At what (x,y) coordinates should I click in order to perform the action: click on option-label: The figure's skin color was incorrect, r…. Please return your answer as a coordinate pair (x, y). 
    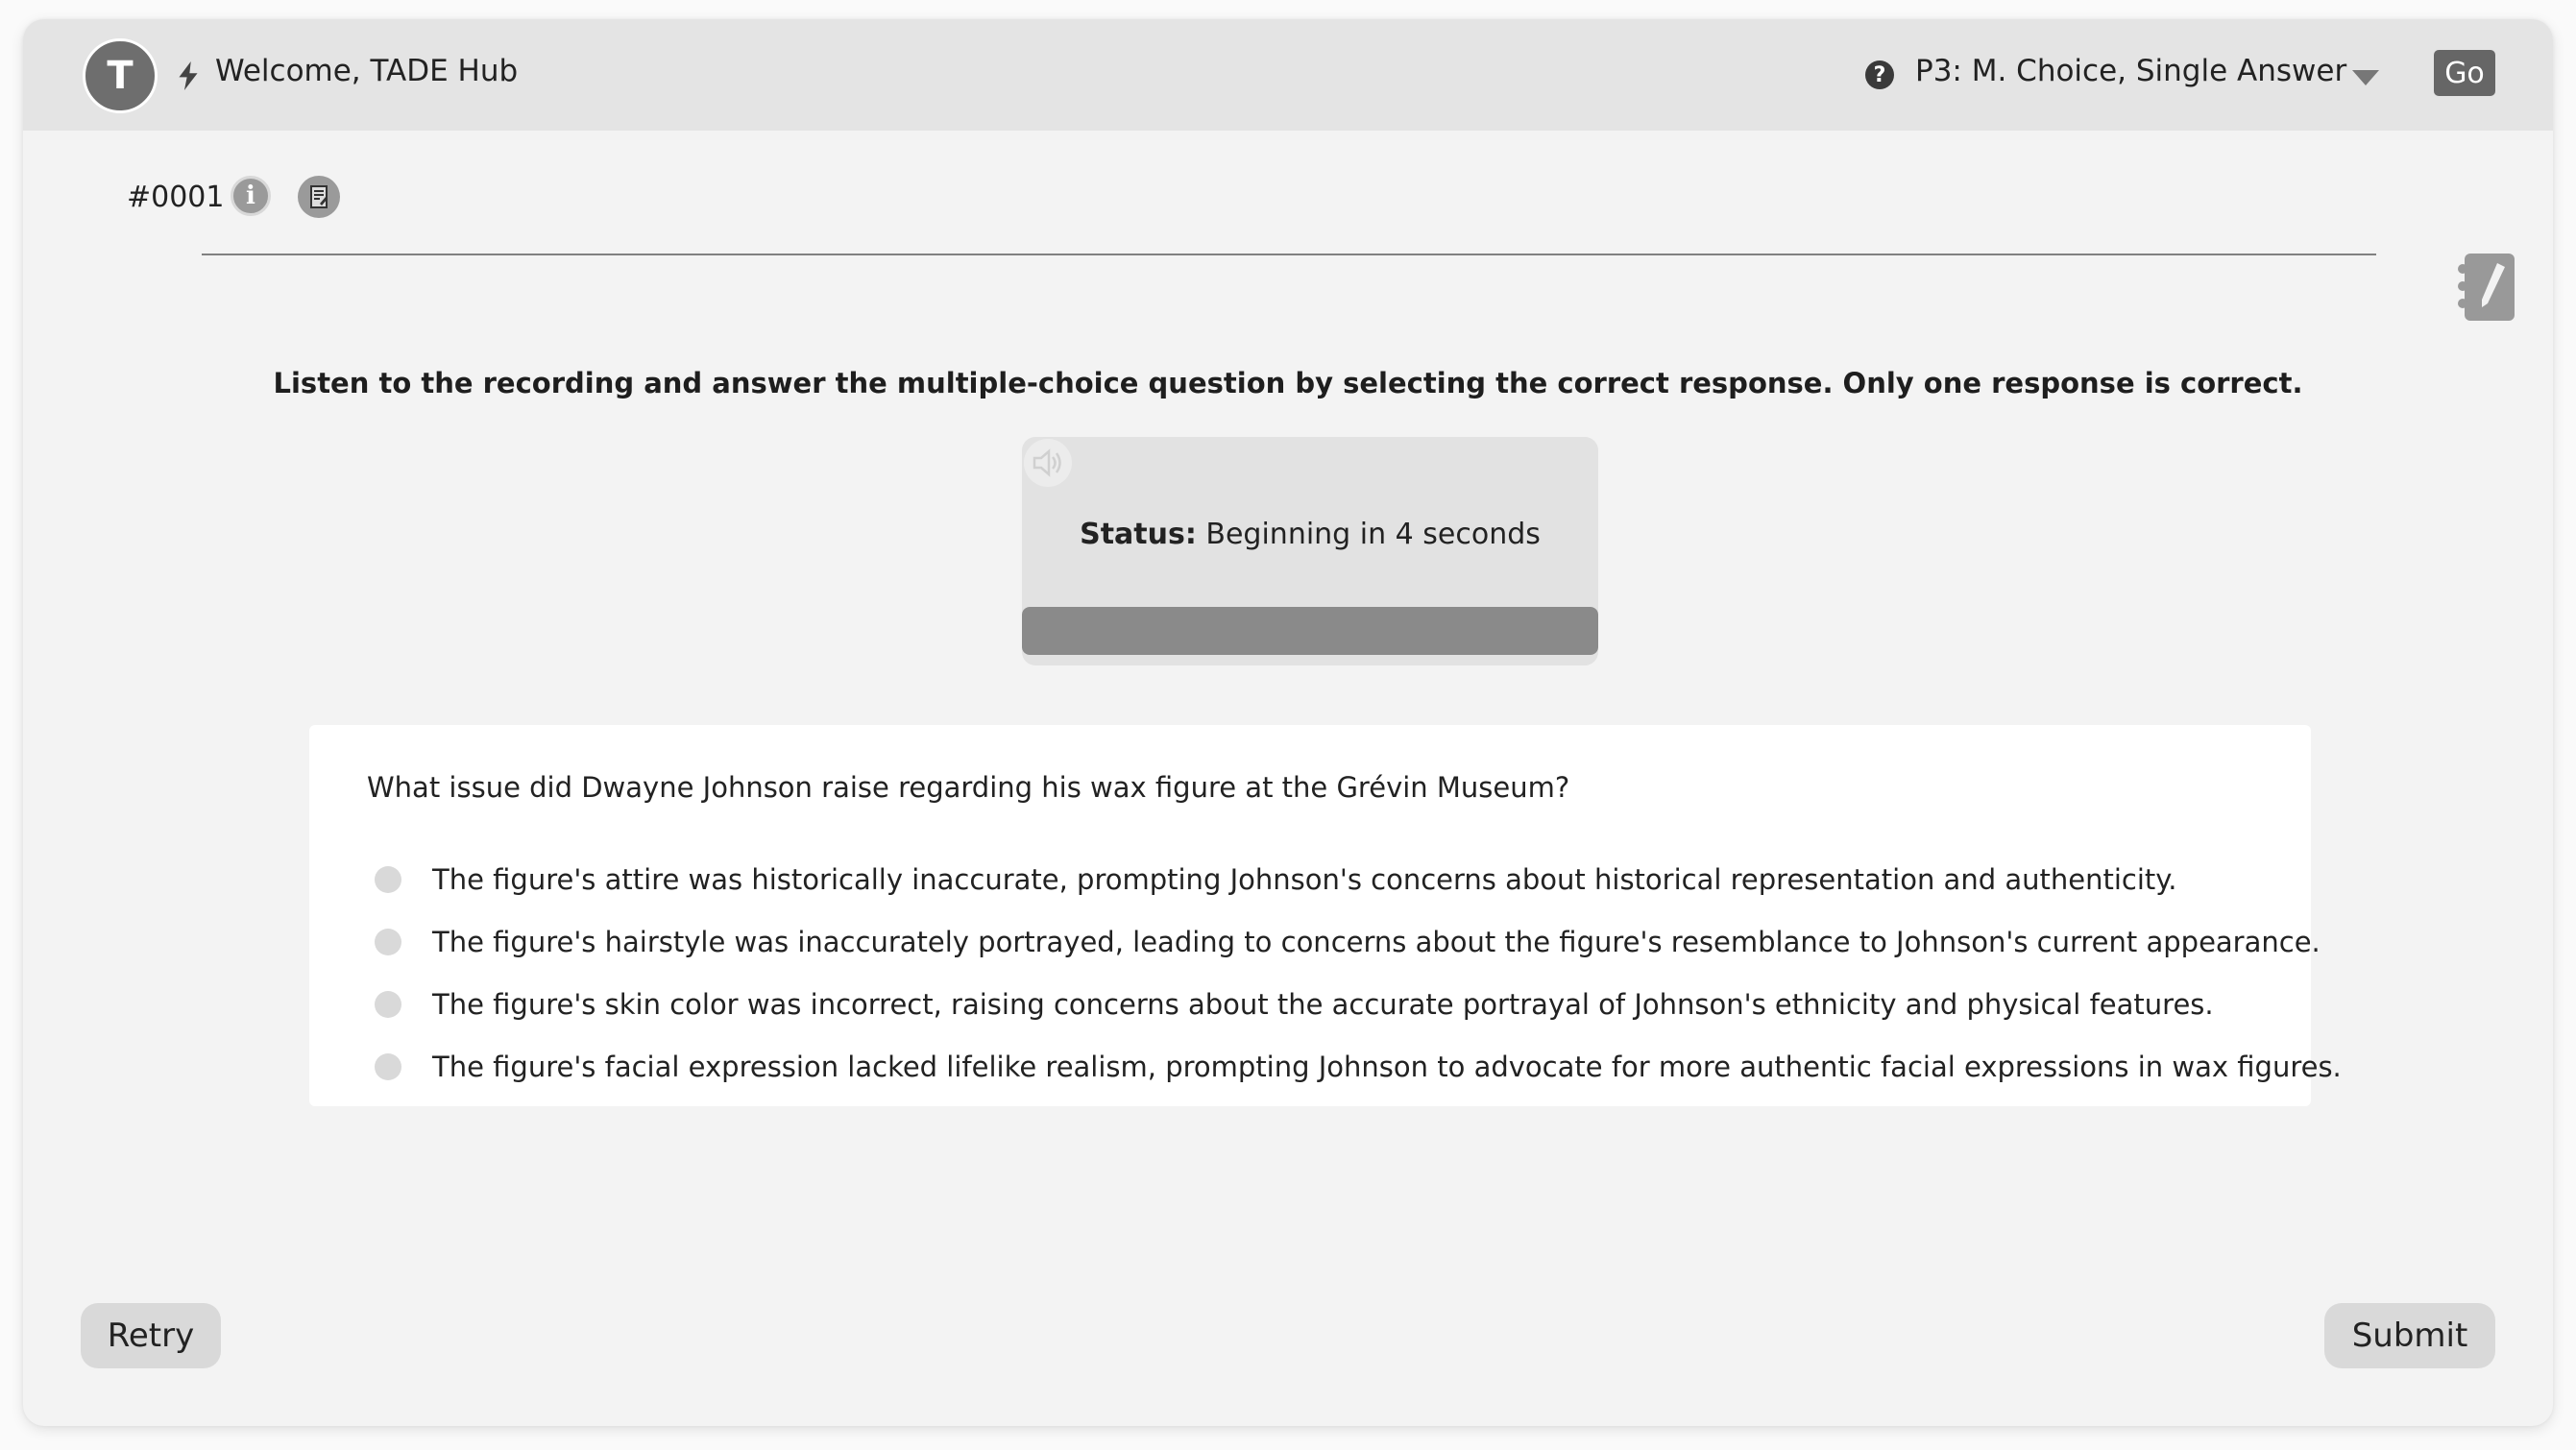
    Looking at the image, I should click on (1323, 1004).